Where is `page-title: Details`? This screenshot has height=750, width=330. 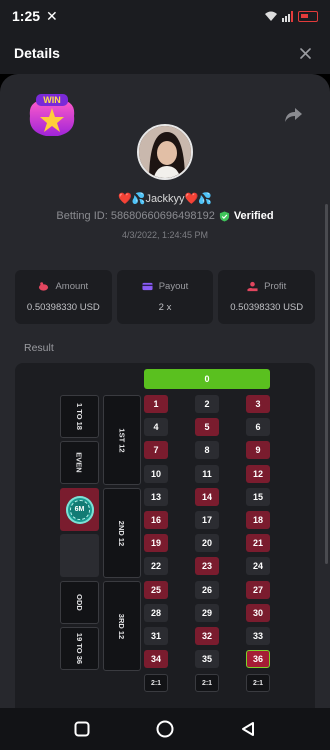
page-title: Details is located at coordinates (37, 53).